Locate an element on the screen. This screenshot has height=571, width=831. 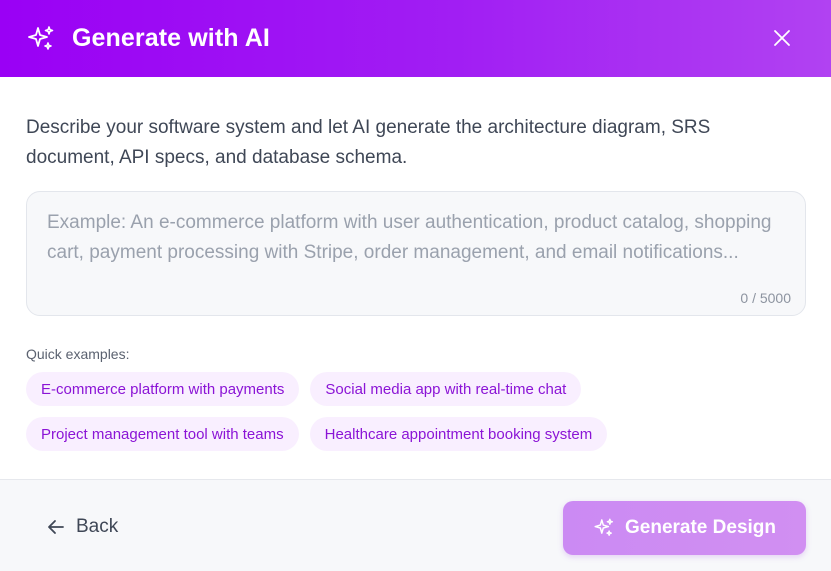
generate-design-button: Generate Design is located at coordinates (684, 528).